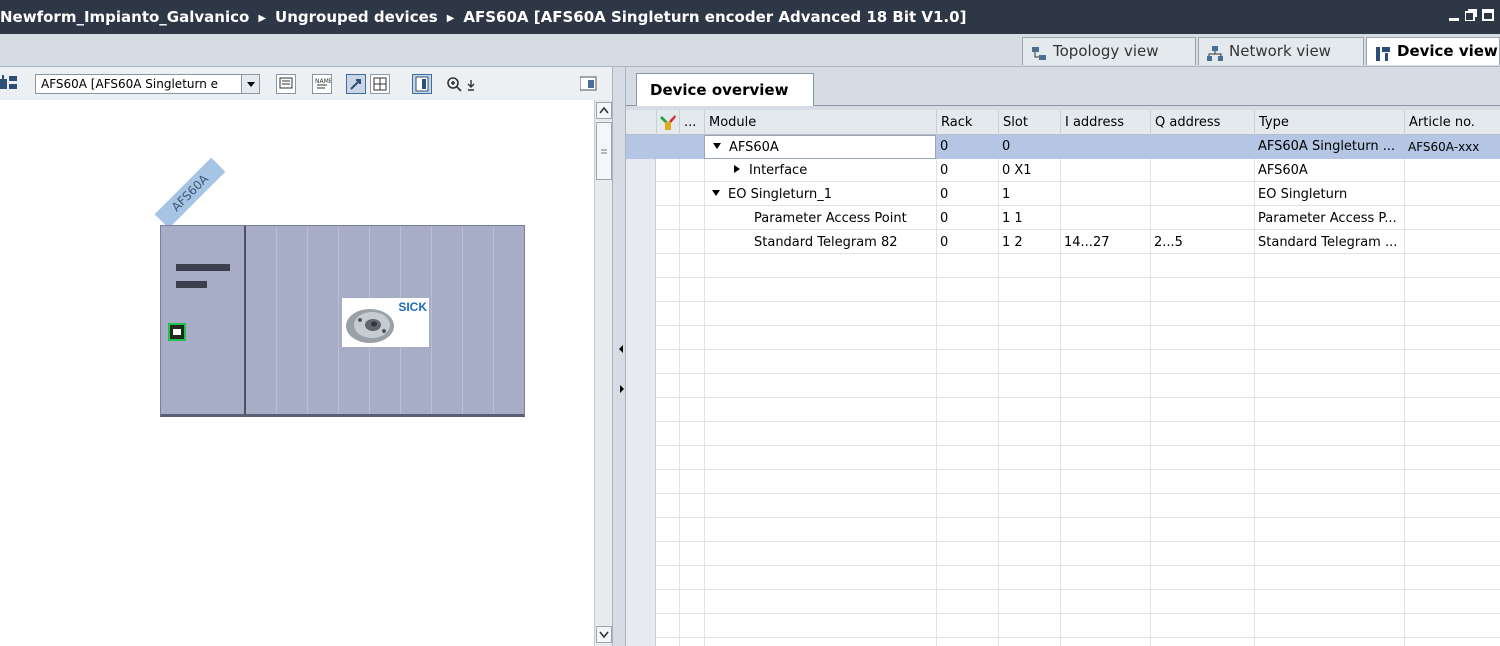 The image size is (1500, 646). Describe the element at coordinates (10, 84) in the screenshot. I see `network-overview-icon` at that location.